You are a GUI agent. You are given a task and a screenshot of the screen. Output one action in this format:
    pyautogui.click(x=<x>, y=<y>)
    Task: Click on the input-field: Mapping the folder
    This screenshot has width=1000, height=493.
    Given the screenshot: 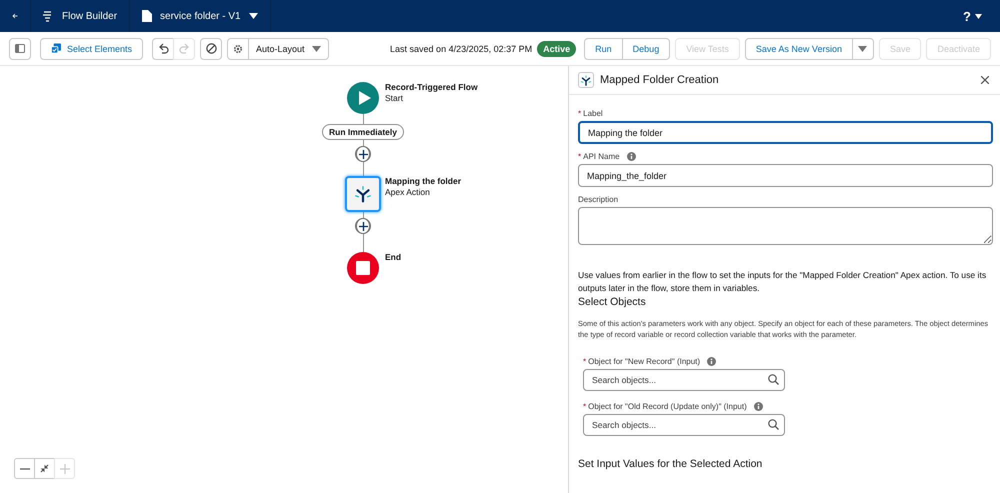 What is the action you would take?
    pyautogui.click(x=785, y=132)
    